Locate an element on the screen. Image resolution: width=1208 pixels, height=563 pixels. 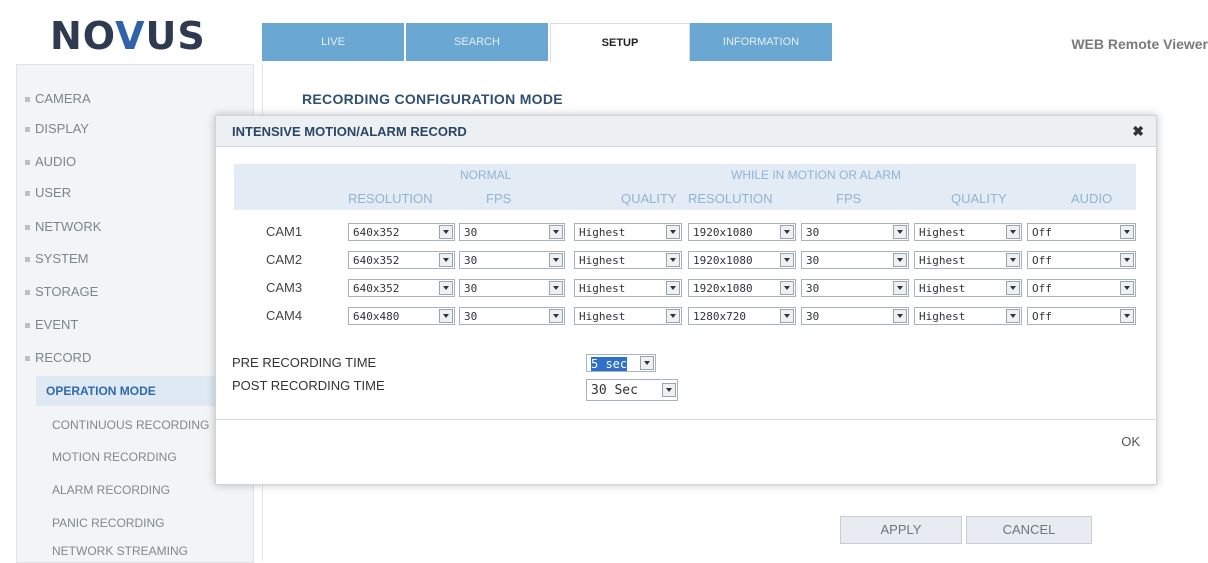
col-quality: QUALITY is located at coordinates (649, 198).